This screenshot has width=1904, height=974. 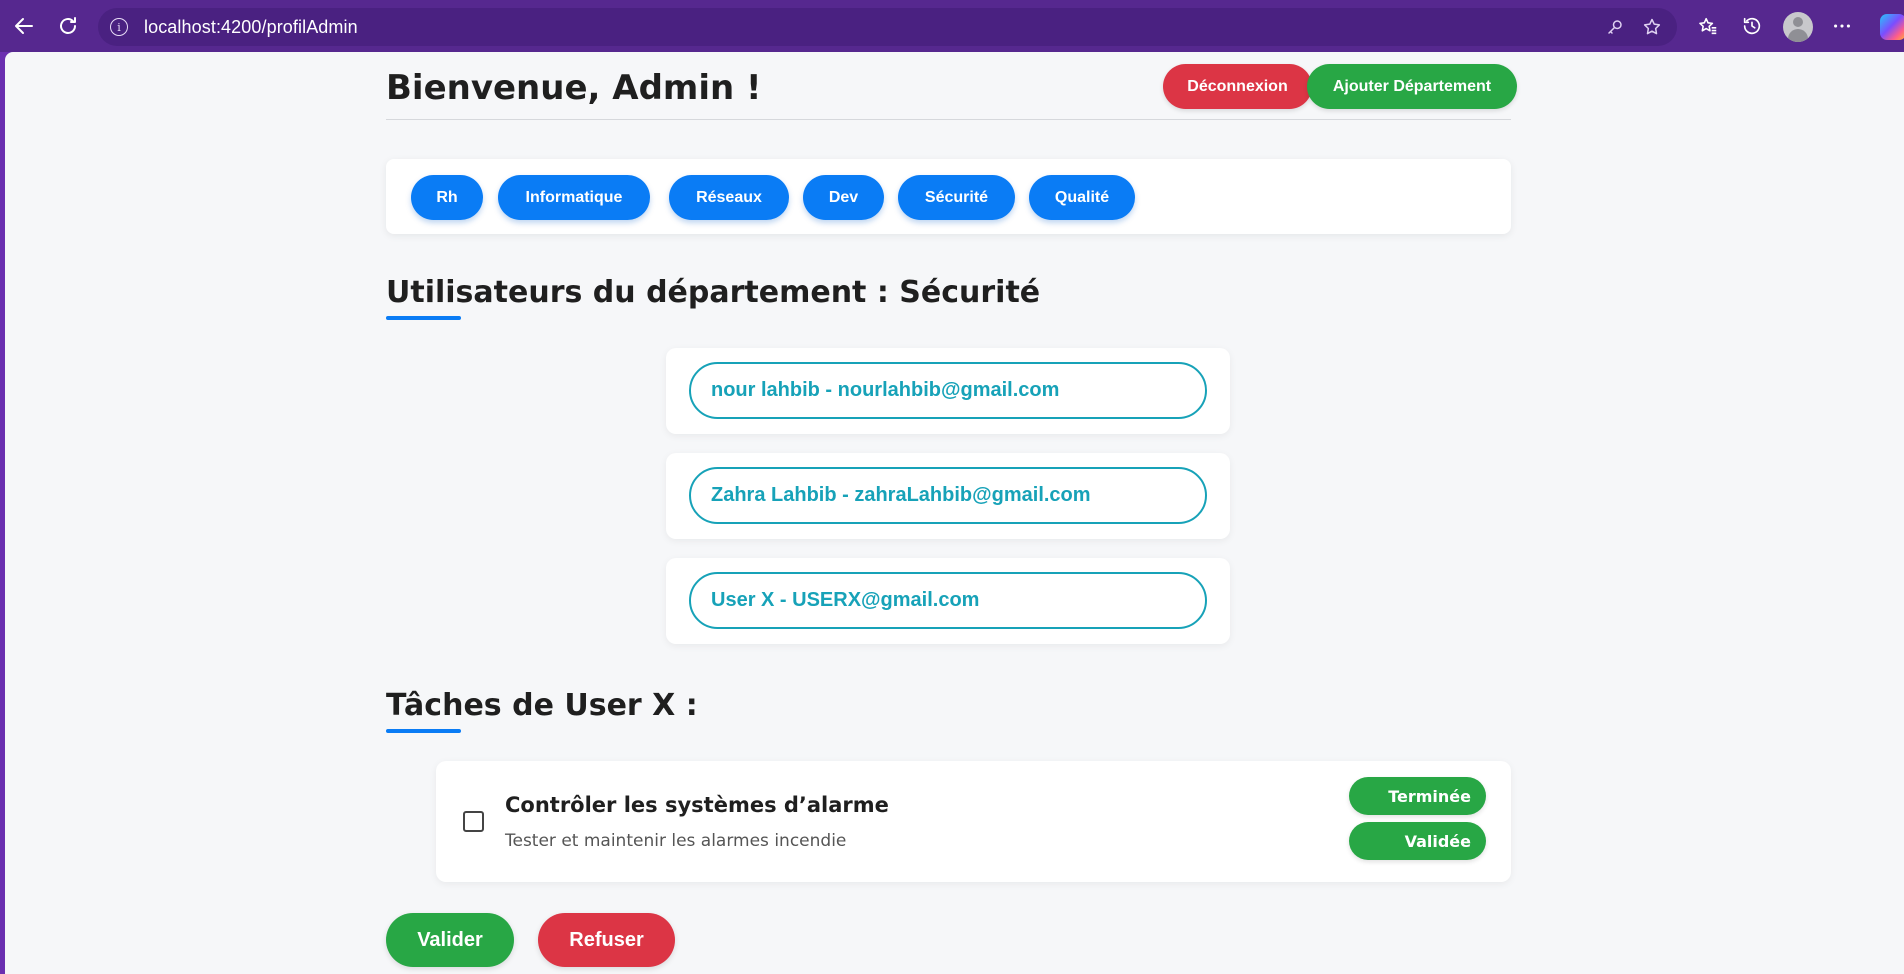 What do you see at coordinates (1652, 27) in the screenshot?
I see `star-icon` at bounding box center [1652, 27].